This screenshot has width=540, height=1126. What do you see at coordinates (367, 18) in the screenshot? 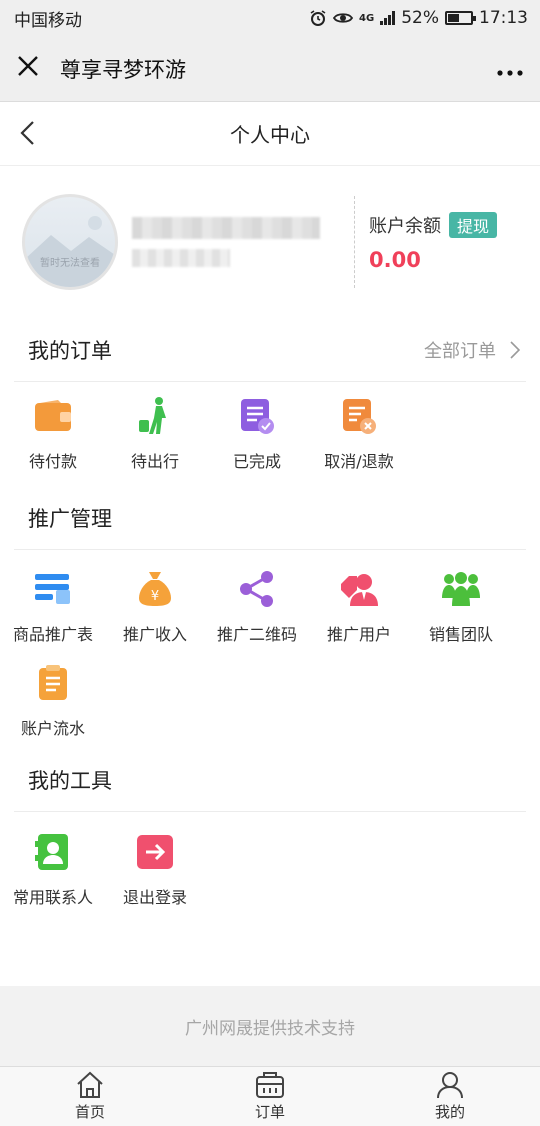
I see `network-label: 4G` at bounding box center [367, 18].